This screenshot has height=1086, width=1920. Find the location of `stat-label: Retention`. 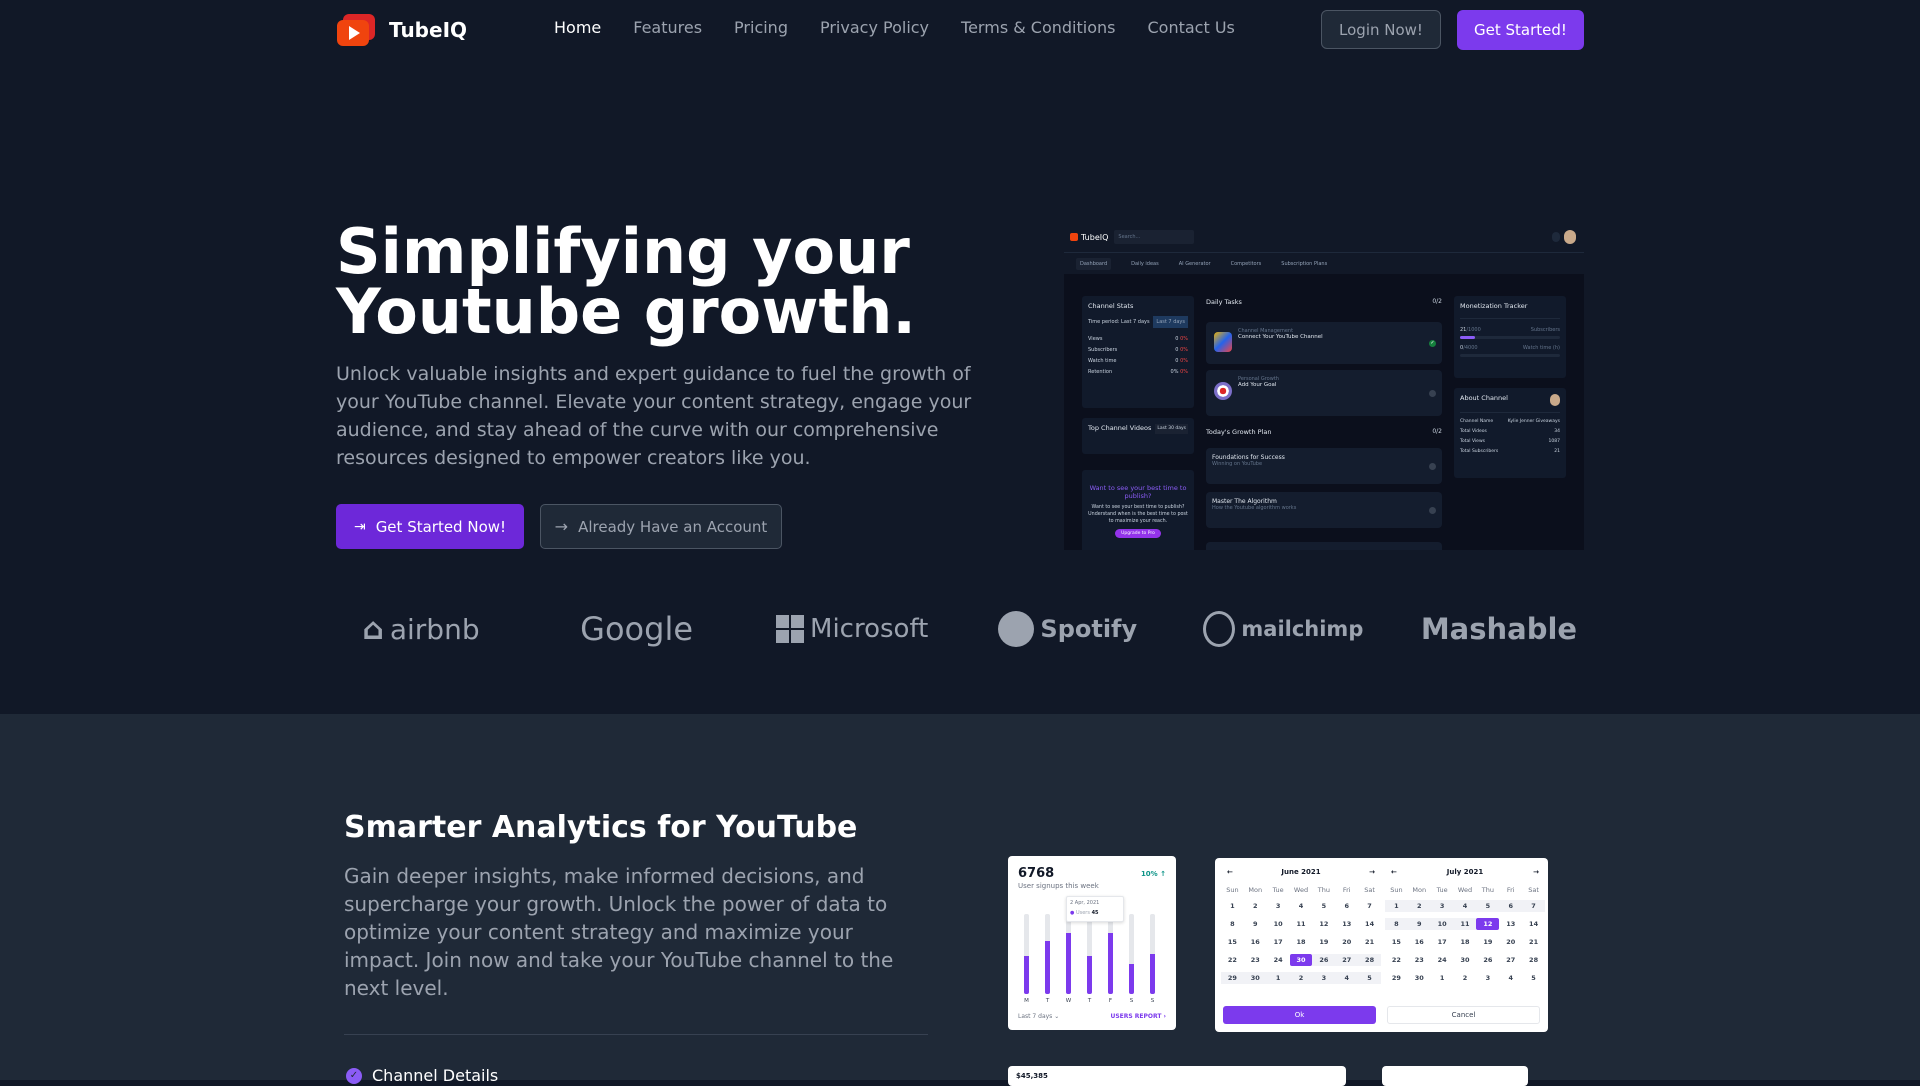

stat-label: Retention is located at coordinates (1100, 372).